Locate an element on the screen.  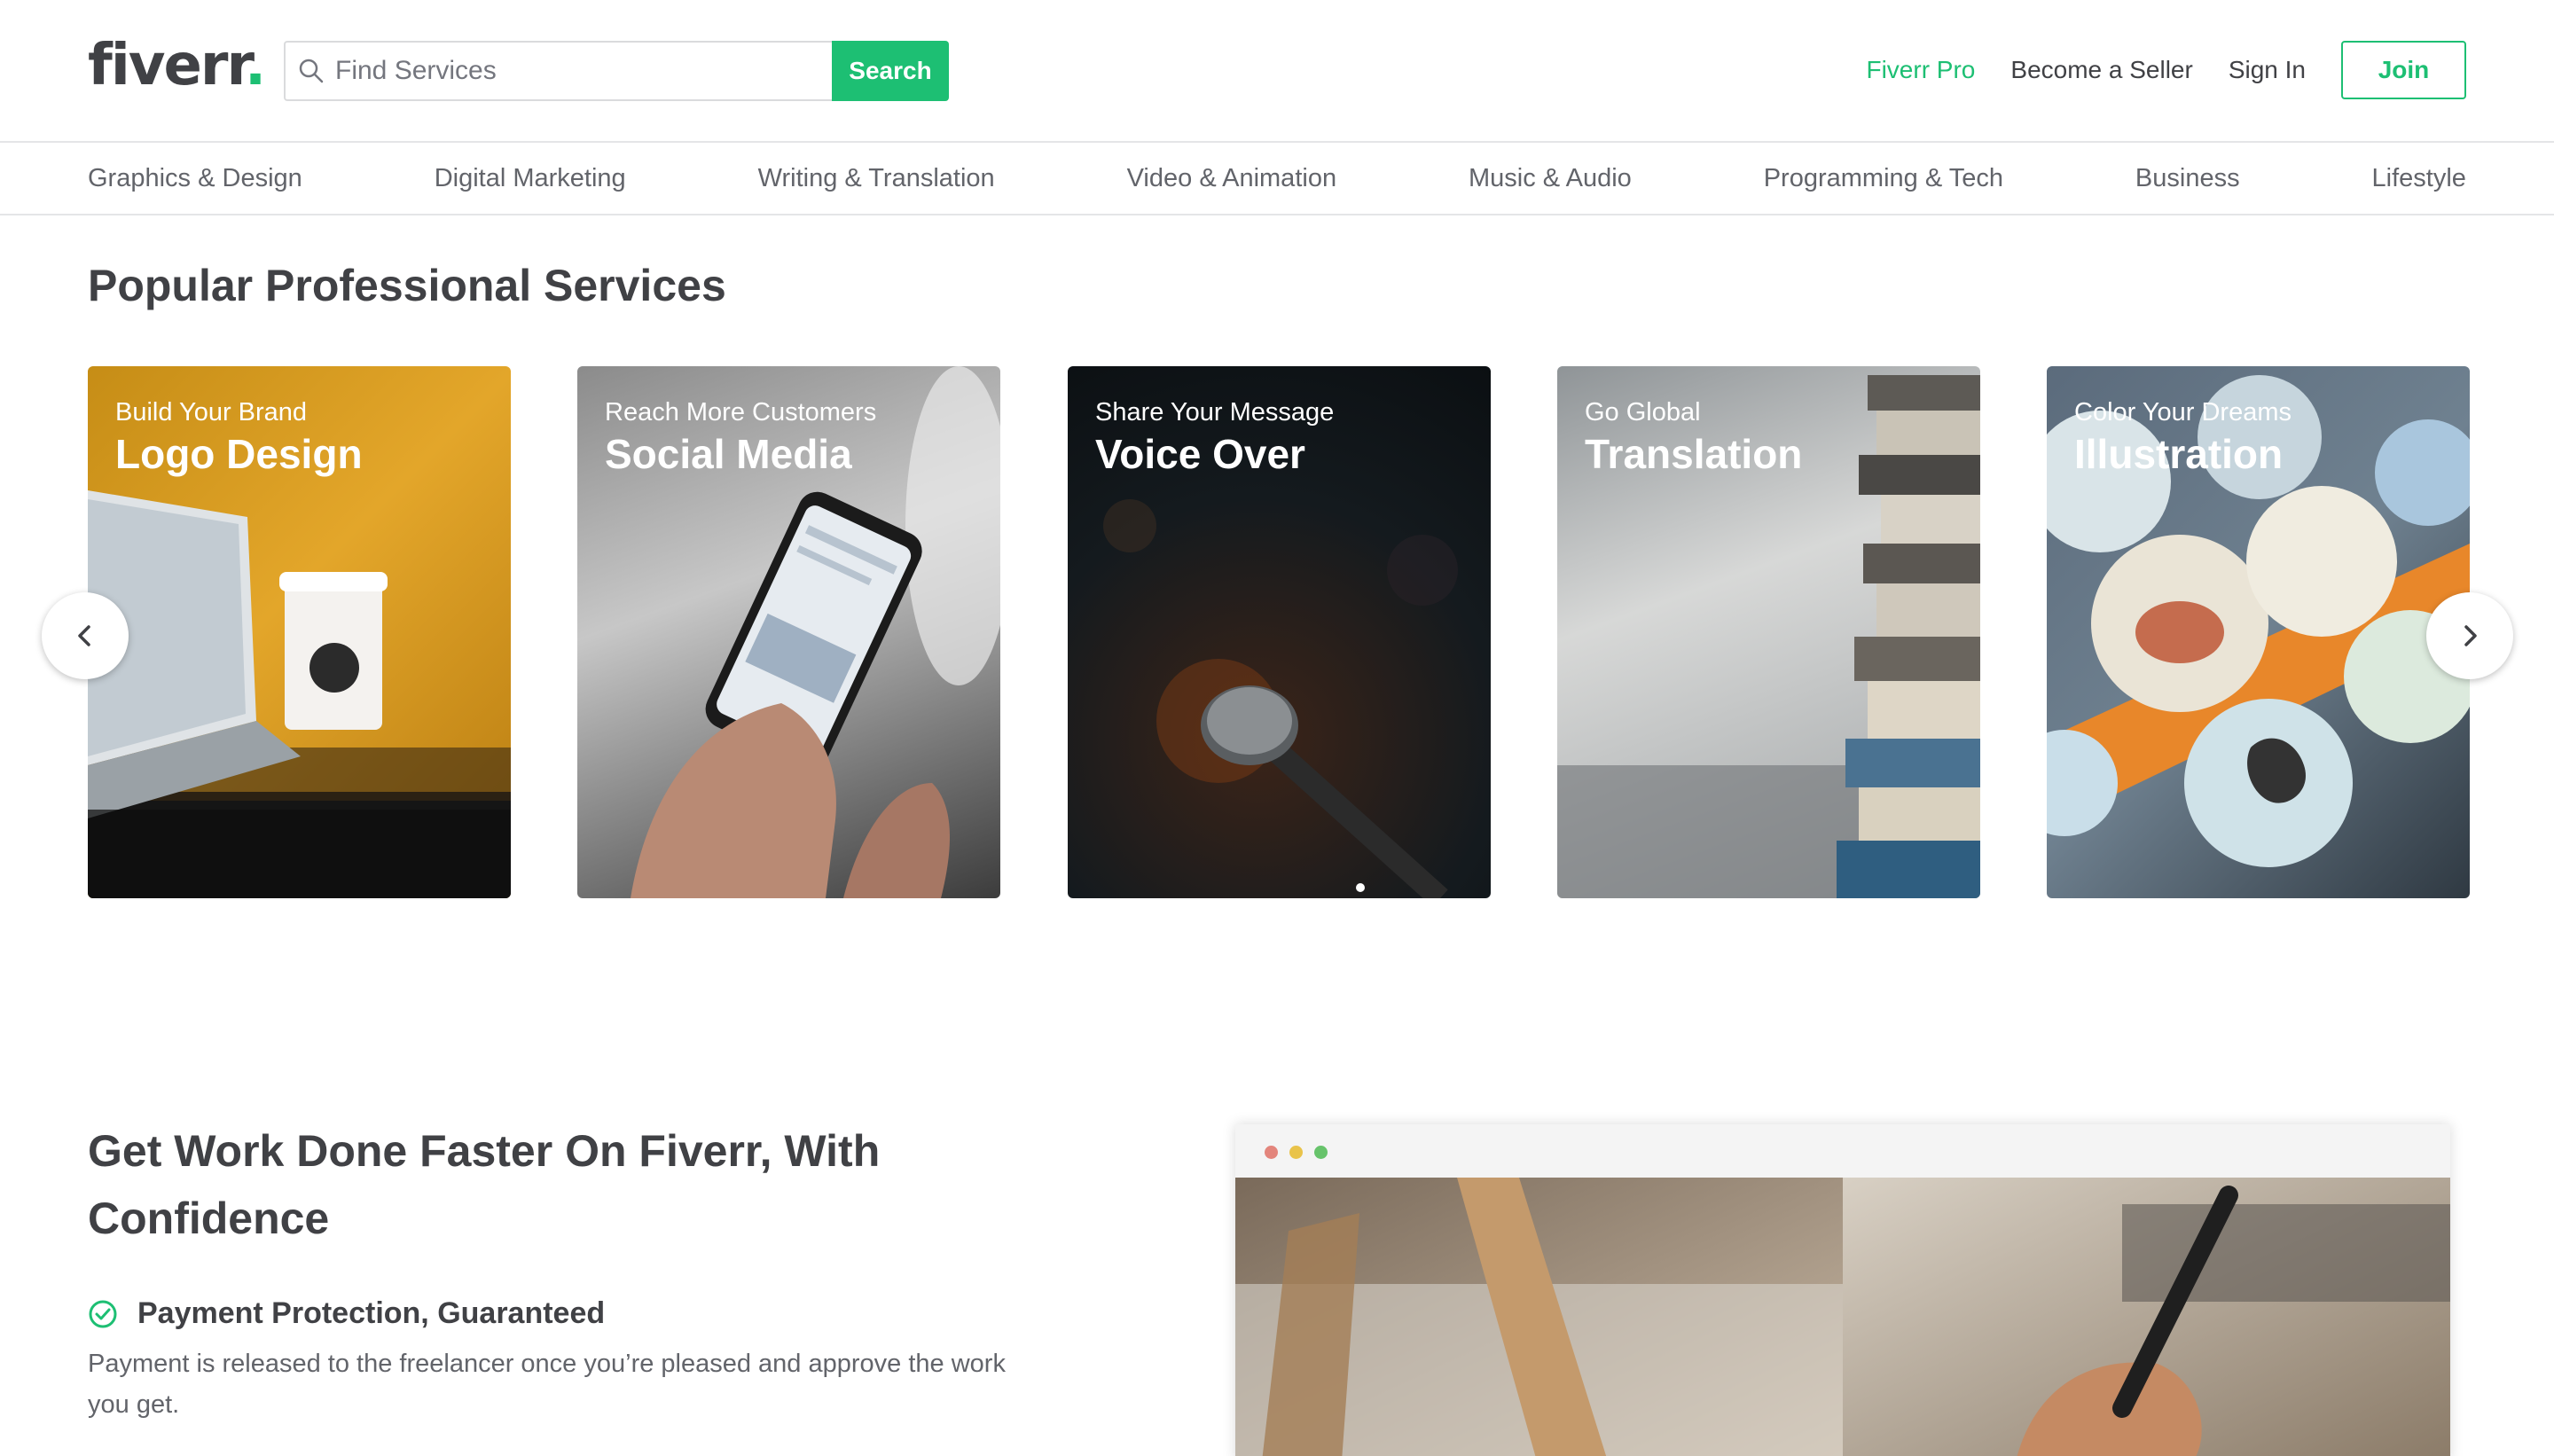
card-title: Translation is located at coordinates (1694, 454).